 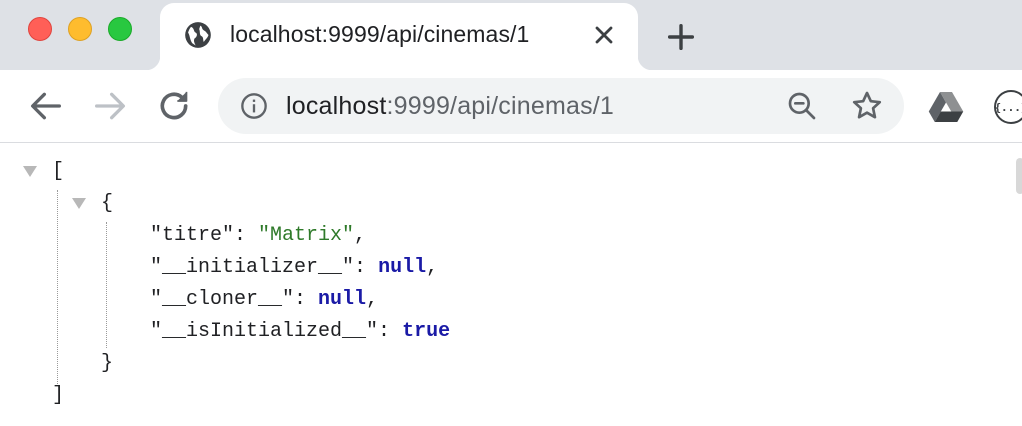 I want to click on json-key: "titre", so click(x=192, y=235).